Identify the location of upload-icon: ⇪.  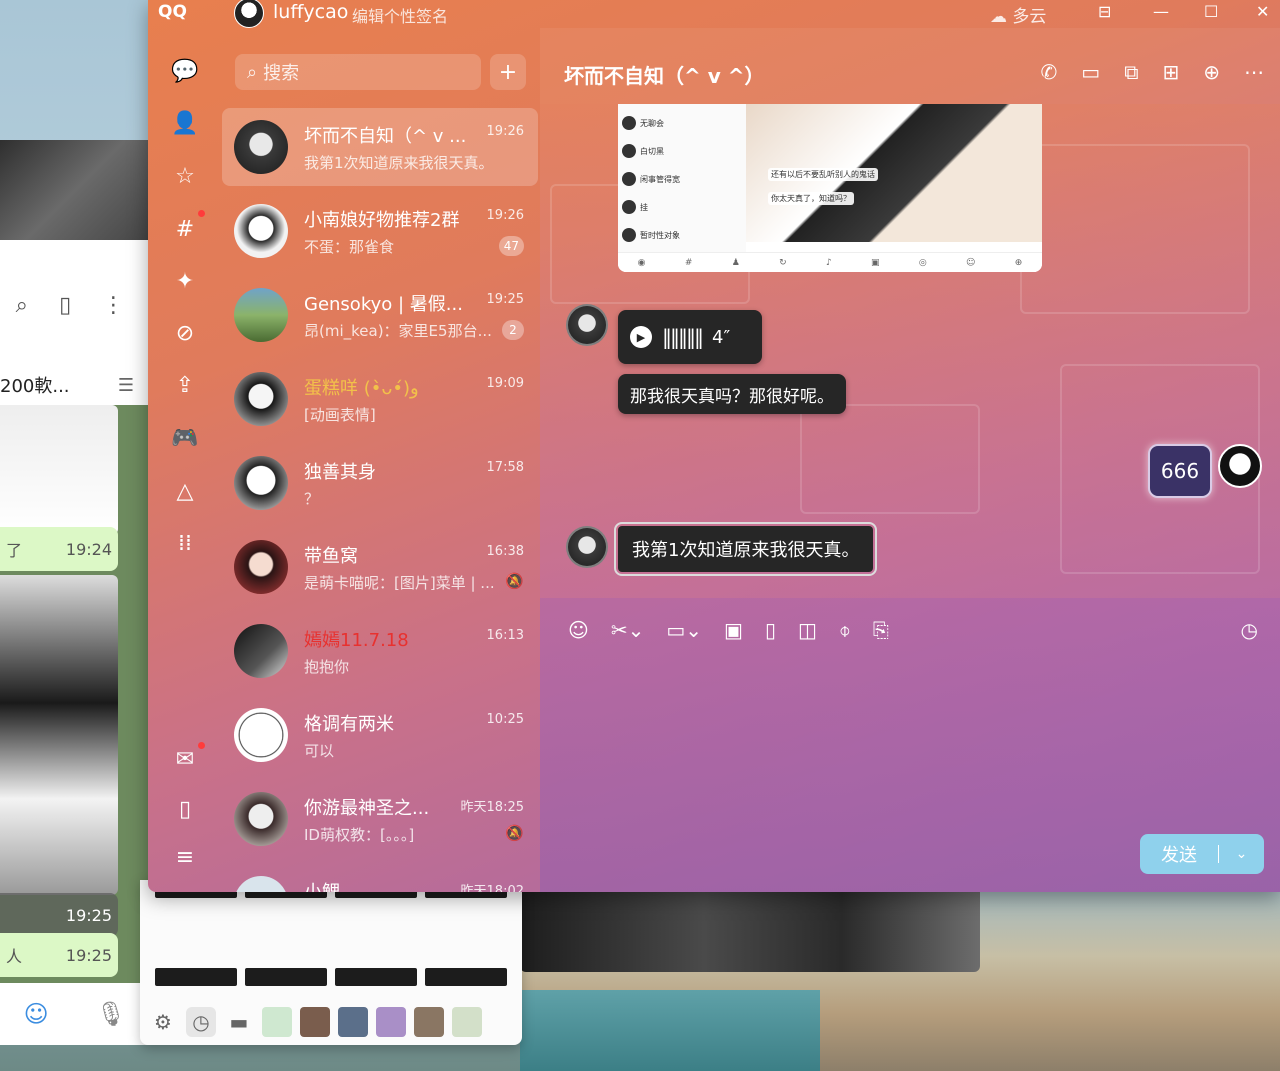
(185, 385).